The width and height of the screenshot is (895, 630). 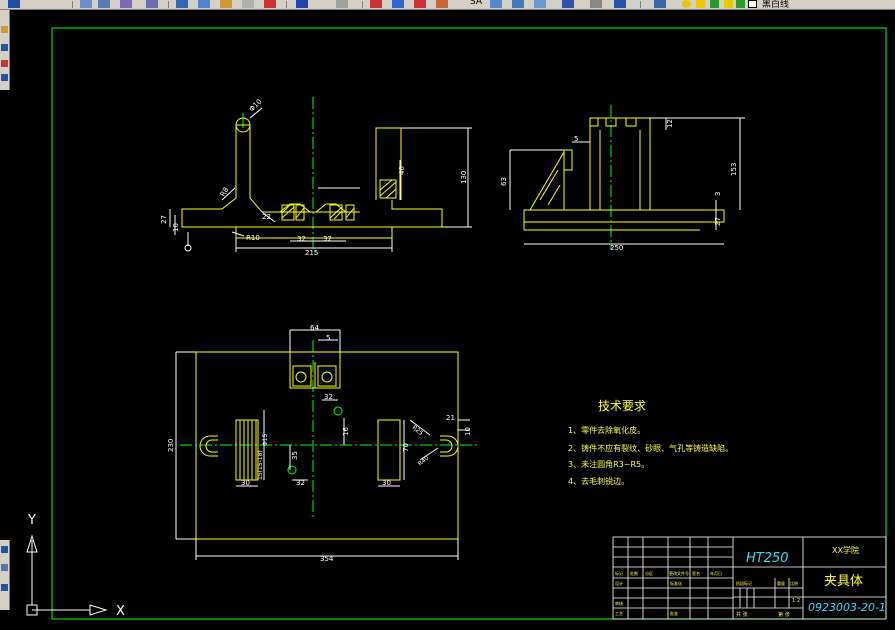 I want to click on part-name: 夹具体, so click(x=843, y=581).